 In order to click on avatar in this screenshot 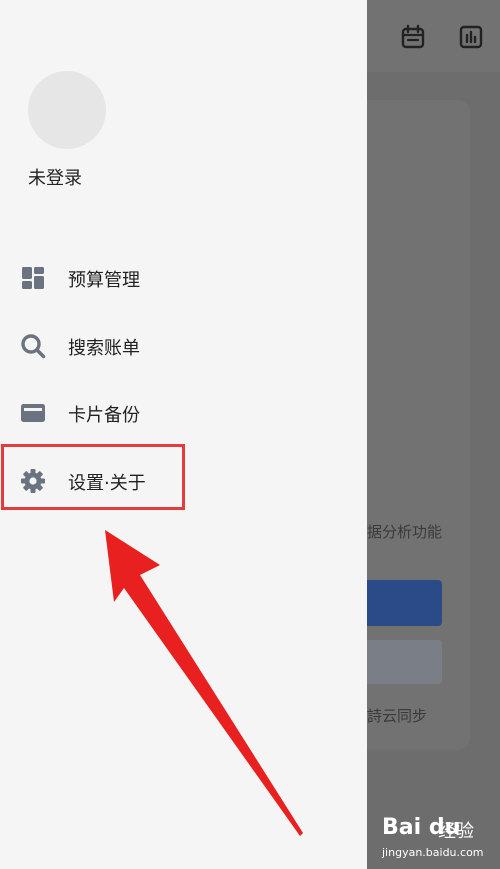, I will do `click(67, 110)`.